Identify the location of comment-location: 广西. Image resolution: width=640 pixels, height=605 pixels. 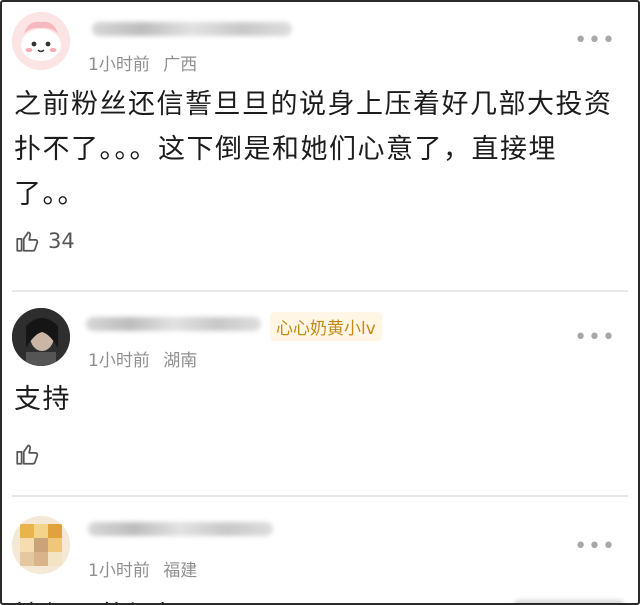
(180, 65).